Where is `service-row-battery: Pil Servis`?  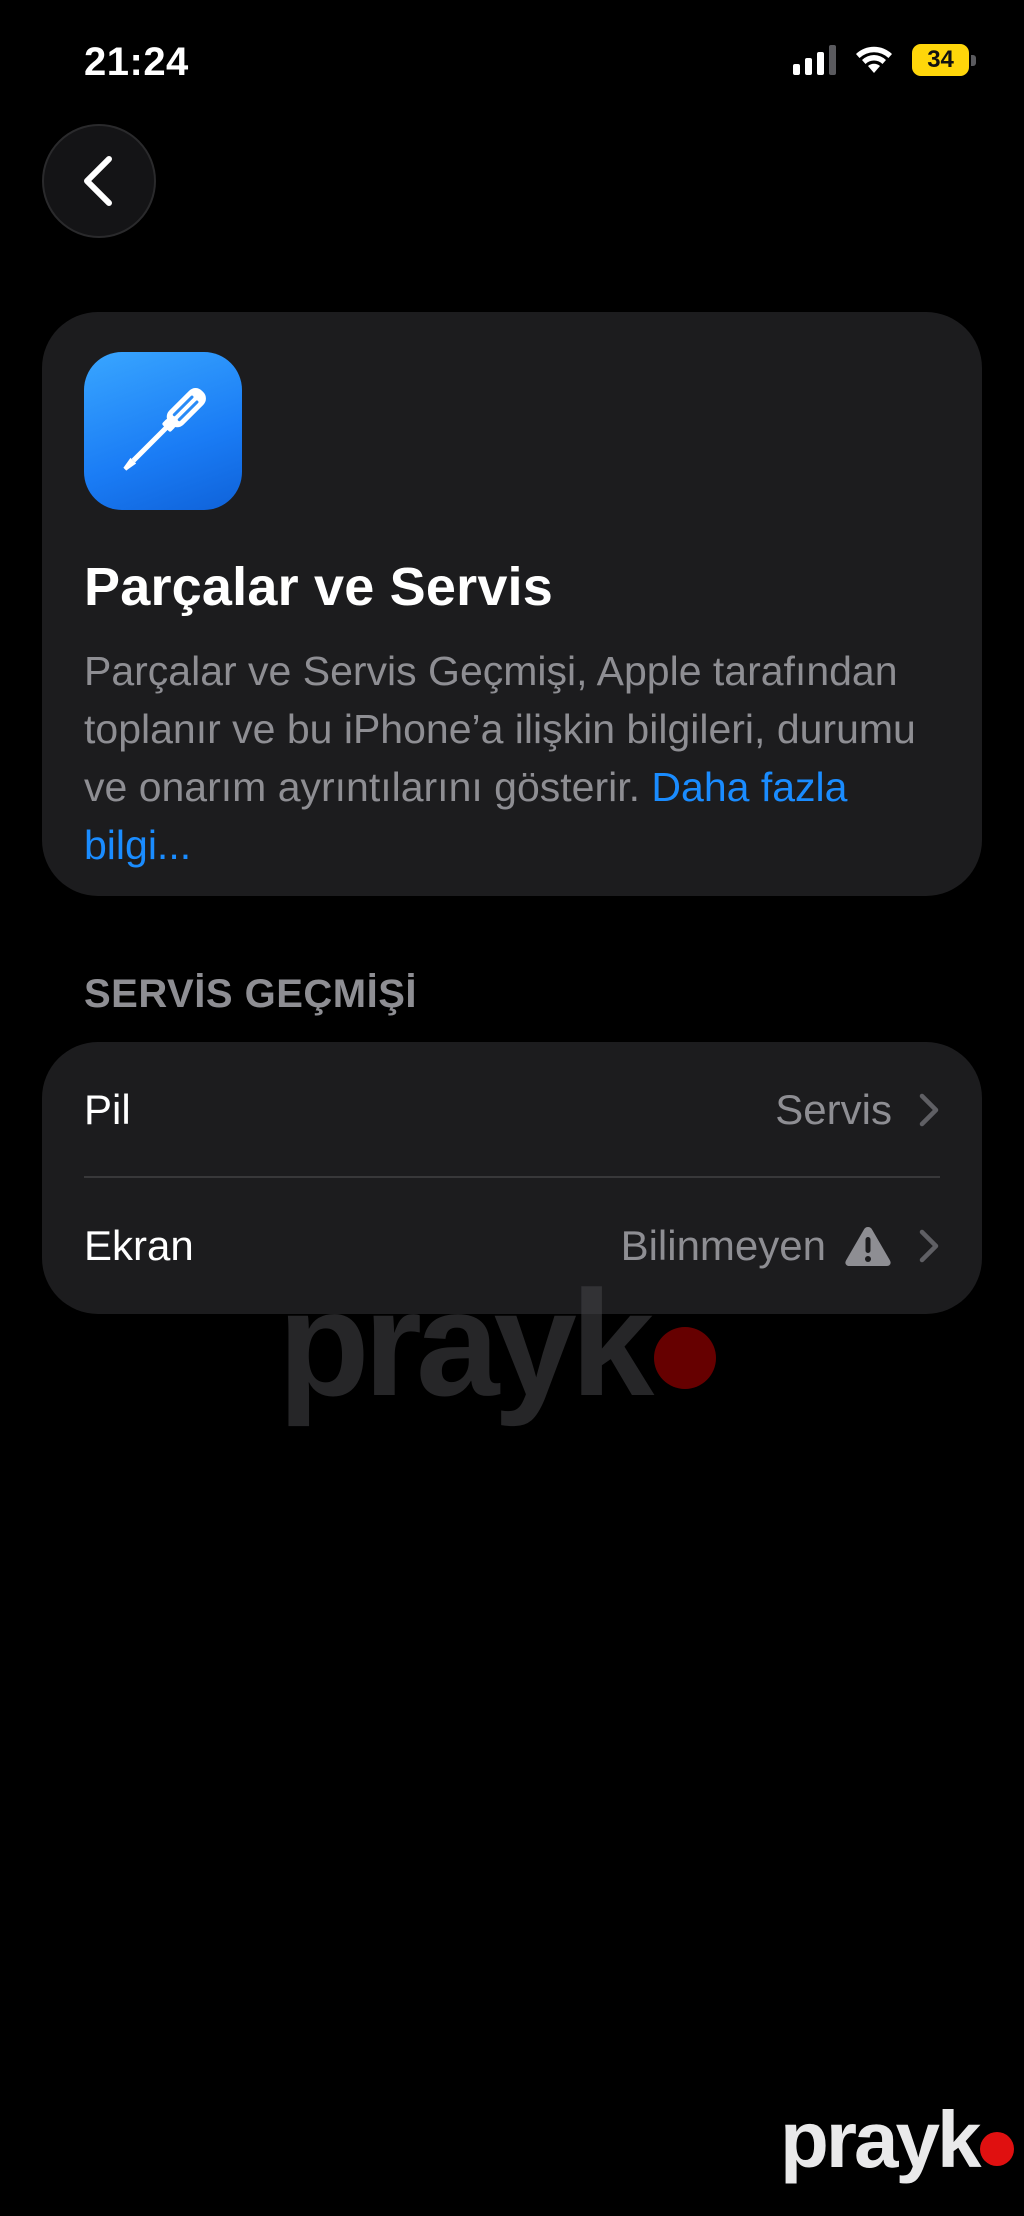 service-row-battery: Pil Servis is located at coordinates (512, 1110).